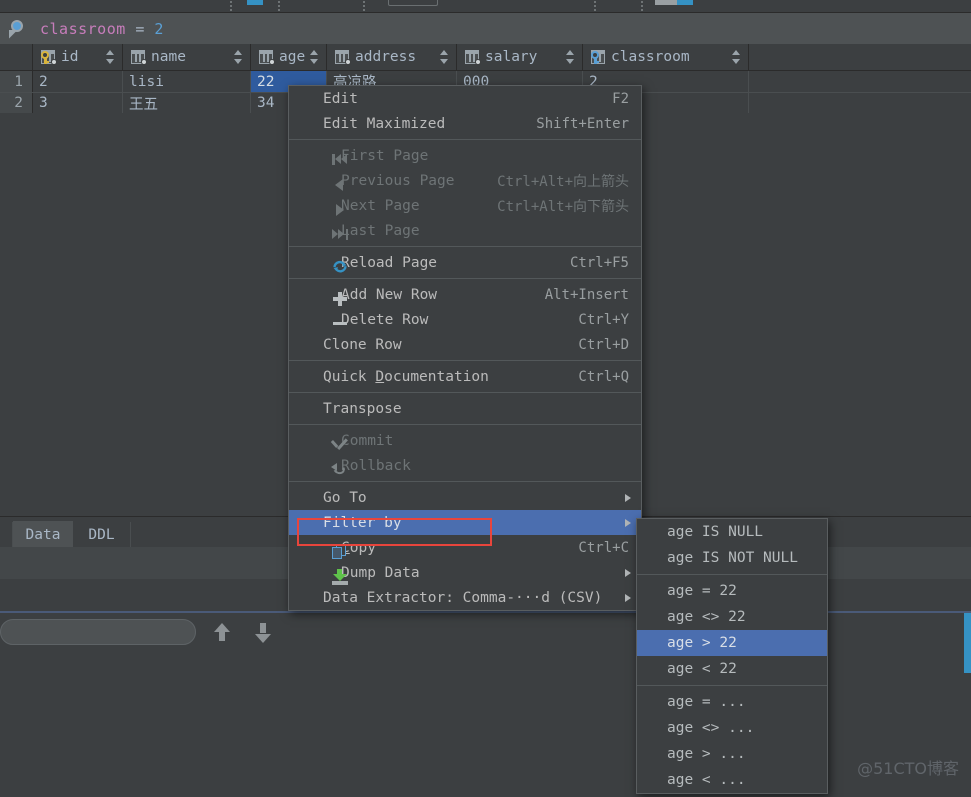 Image resolution: width=971 pixels, height=797 pixels. I want to click on submenu-item-age-ne-22: age <> 22, so click(732, 617).